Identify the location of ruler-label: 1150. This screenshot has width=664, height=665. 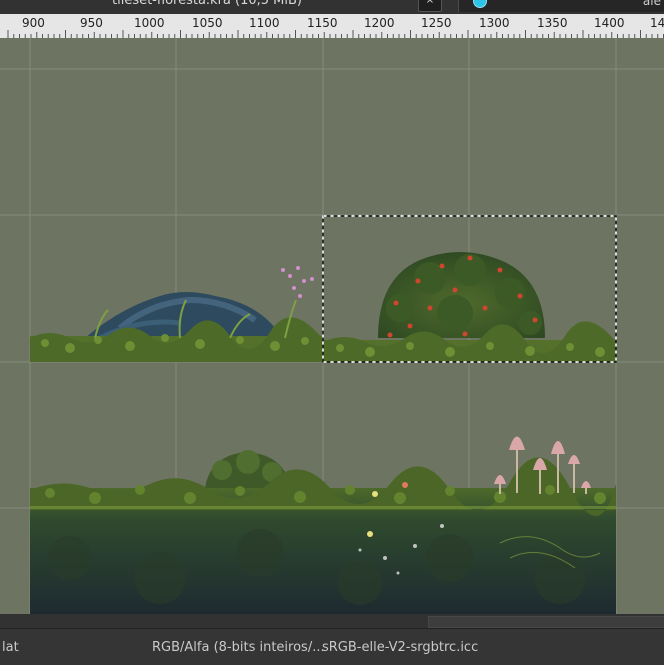
(322, 23).